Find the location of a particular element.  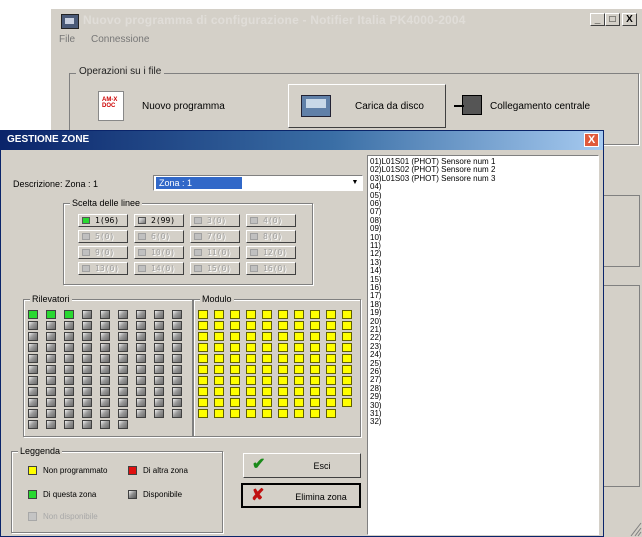

line-button-1: 1(96) is located at coordinates (103, 220).